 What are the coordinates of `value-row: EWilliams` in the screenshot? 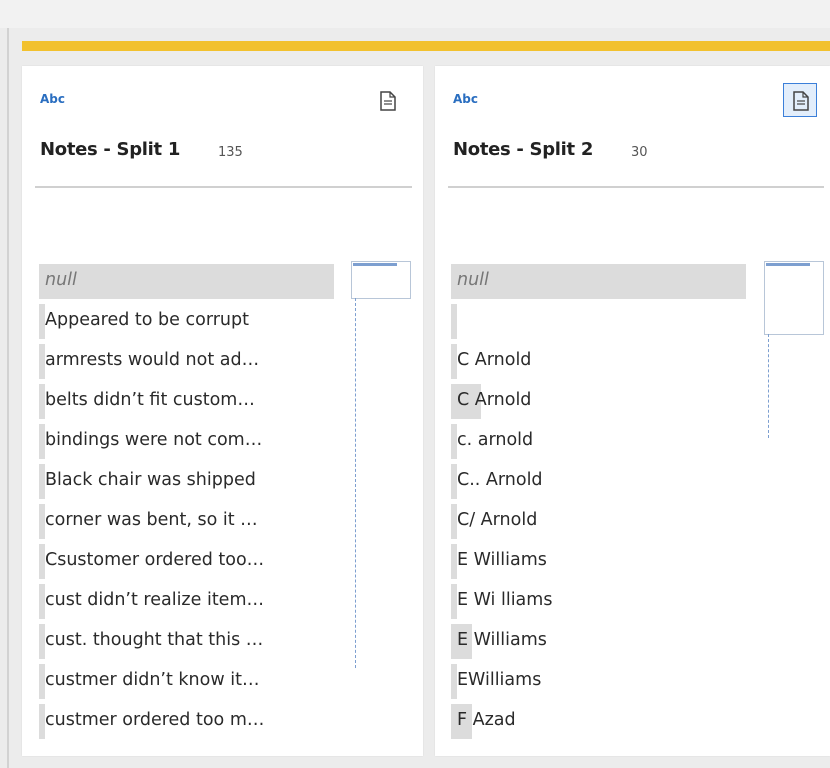 It's located at (598, 684).